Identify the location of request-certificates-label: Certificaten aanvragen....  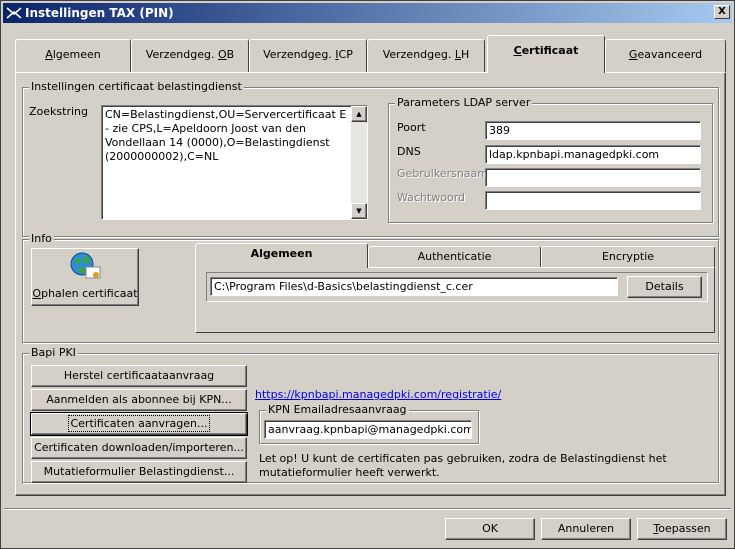
(139, 423).